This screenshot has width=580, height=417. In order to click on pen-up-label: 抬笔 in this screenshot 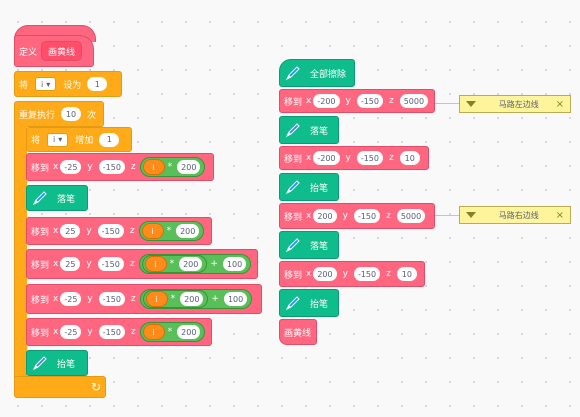, I will do `click(319, 304)`.